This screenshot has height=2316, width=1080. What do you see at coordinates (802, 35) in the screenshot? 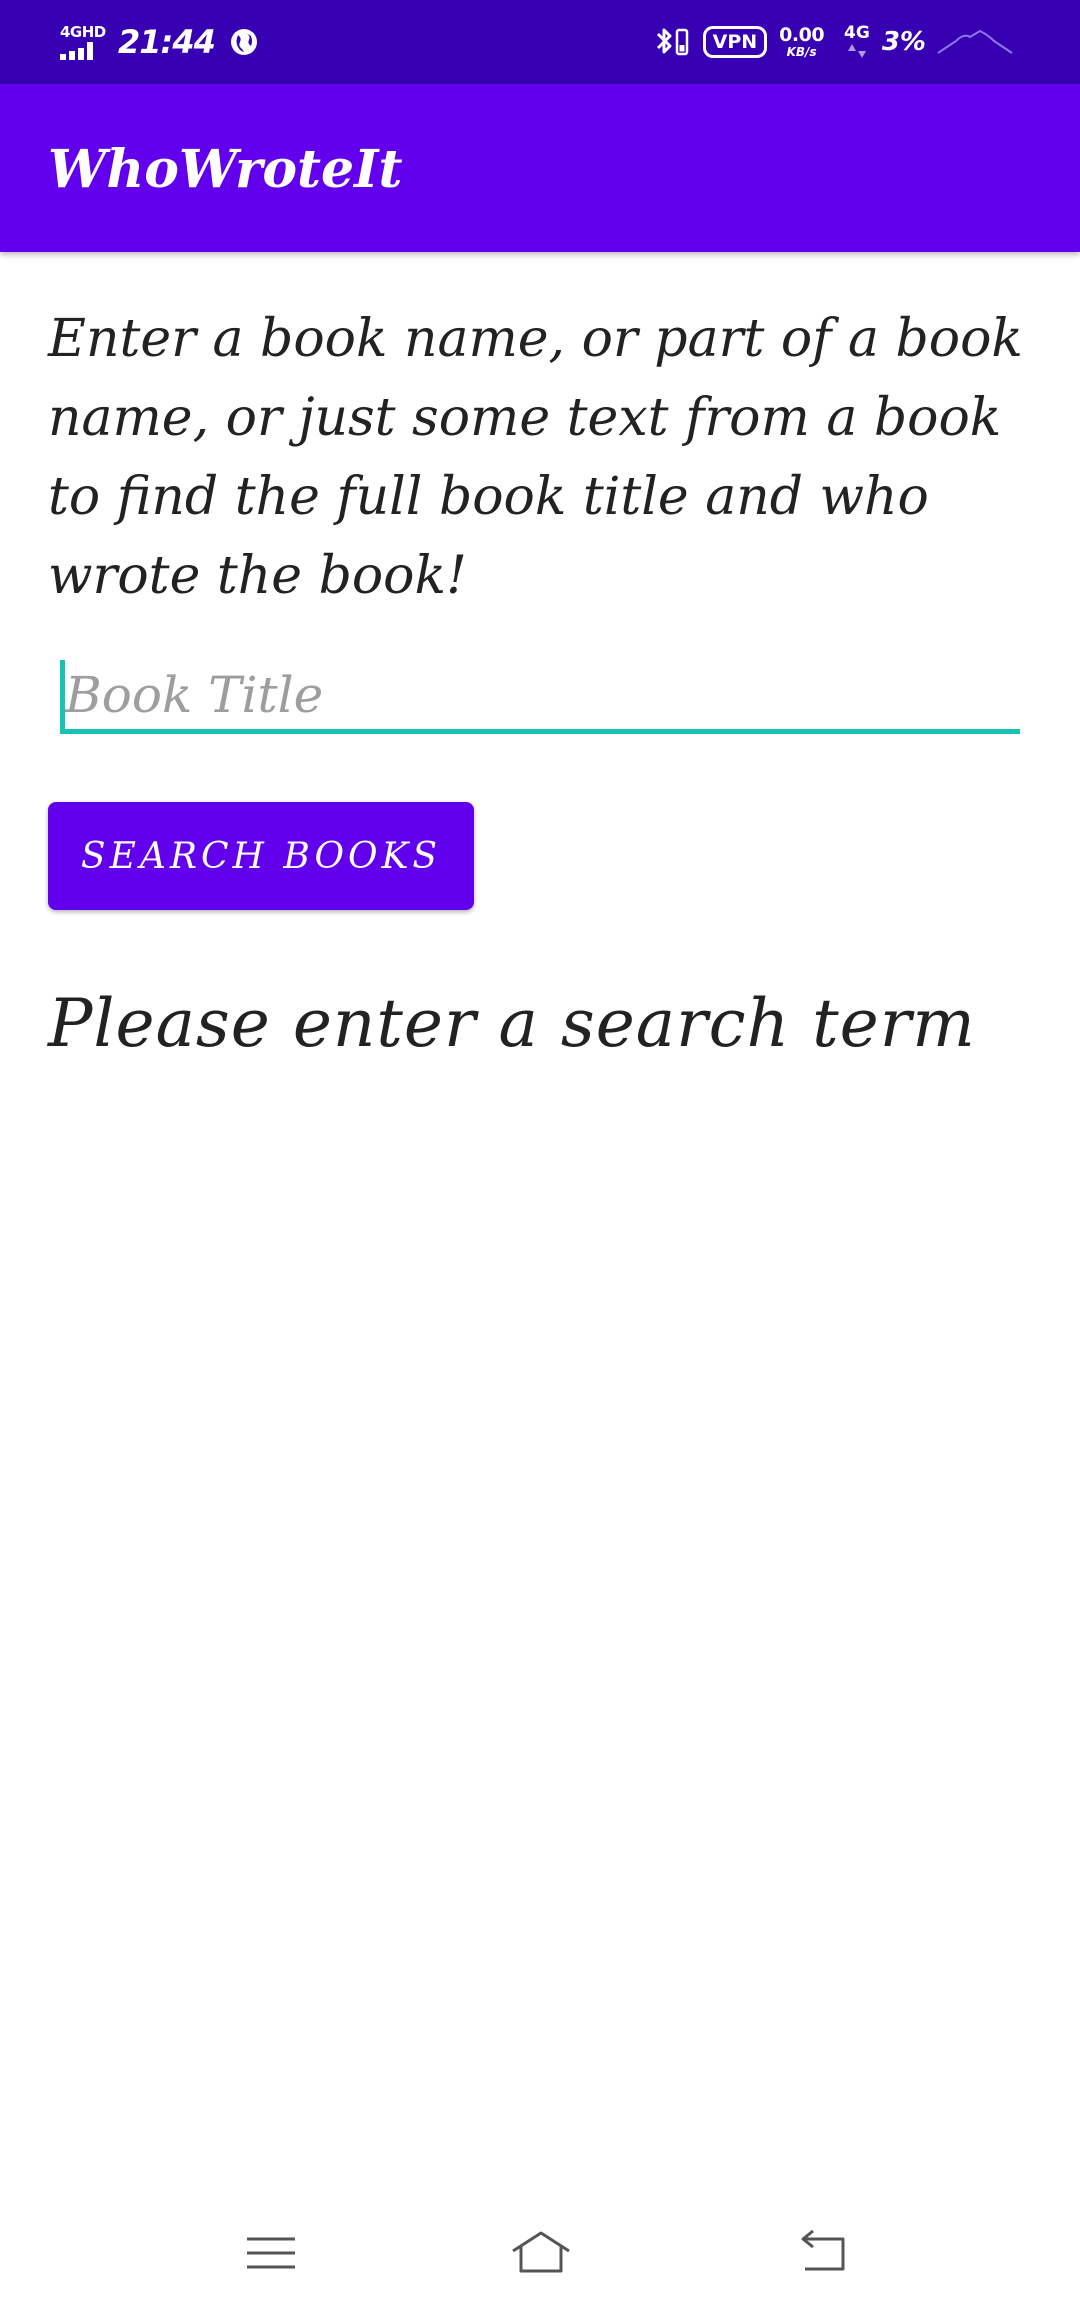
I see `speed-value: 0.00` at bounding box center [802, 35].